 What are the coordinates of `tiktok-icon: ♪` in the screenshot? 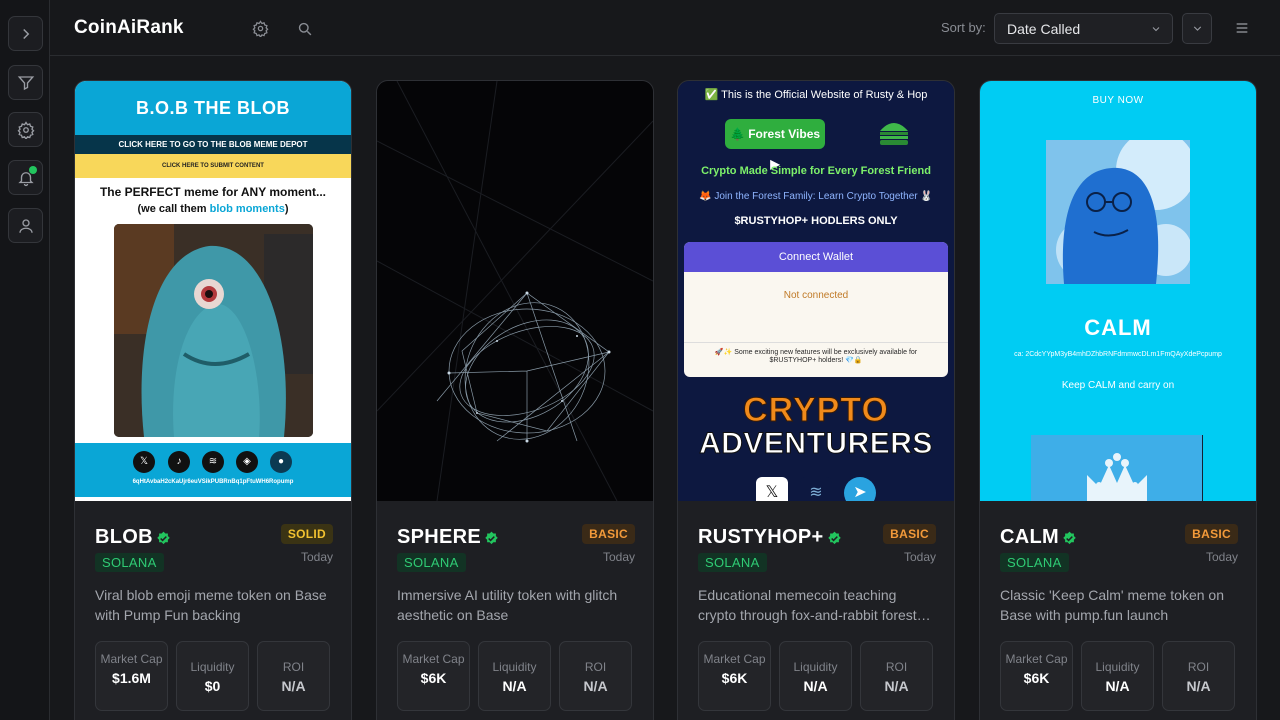 It's located at (179, 462).